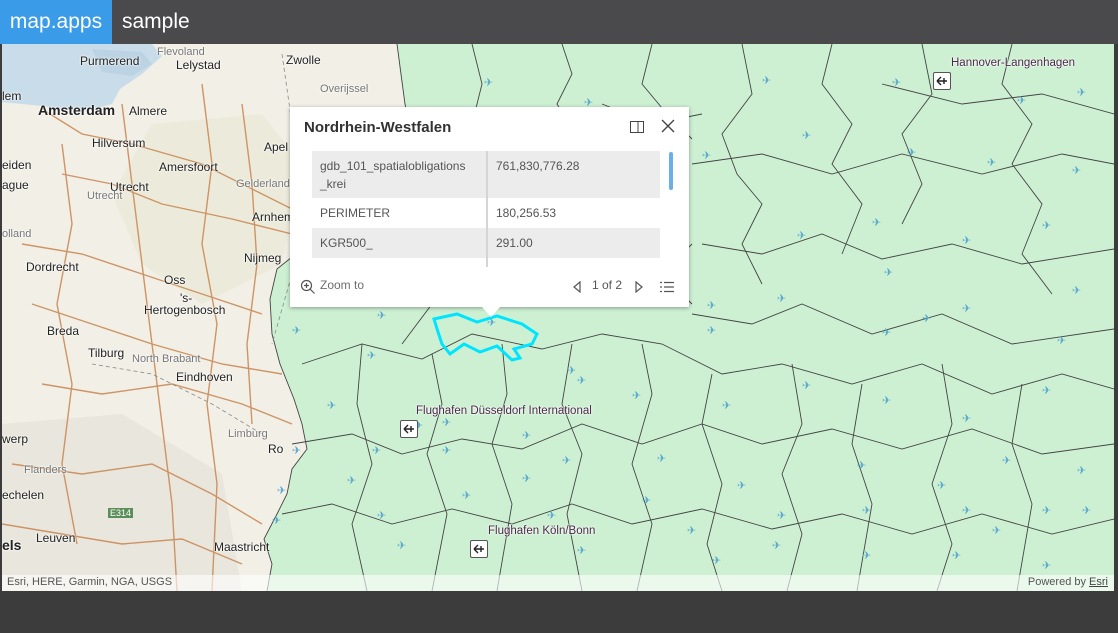  I want to click on map-label-koeln-airport: Flughafen Köln/Bonn, so click(542, 531).